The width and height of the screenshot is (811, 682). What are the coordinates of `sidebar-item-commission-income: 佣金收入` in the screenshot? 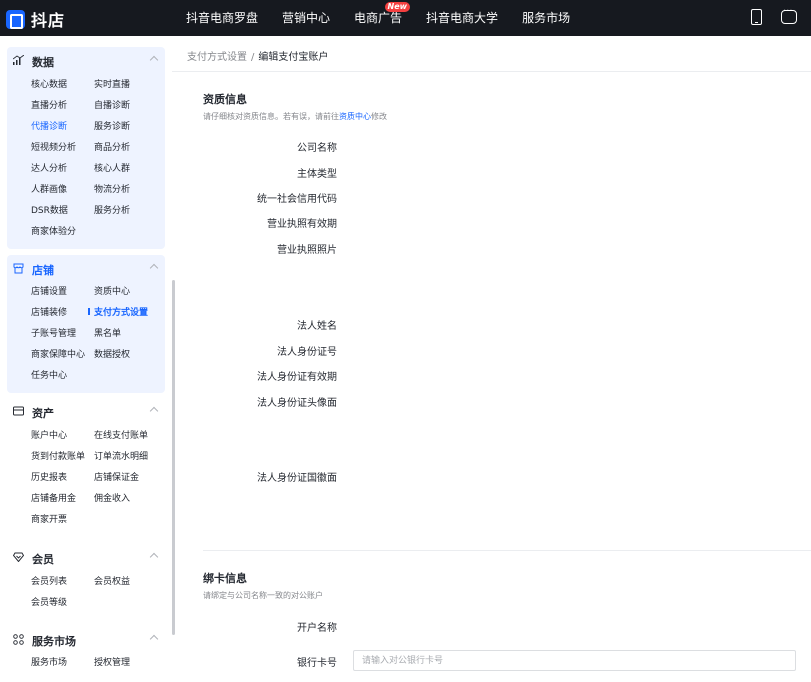 It's located at (112, 497).